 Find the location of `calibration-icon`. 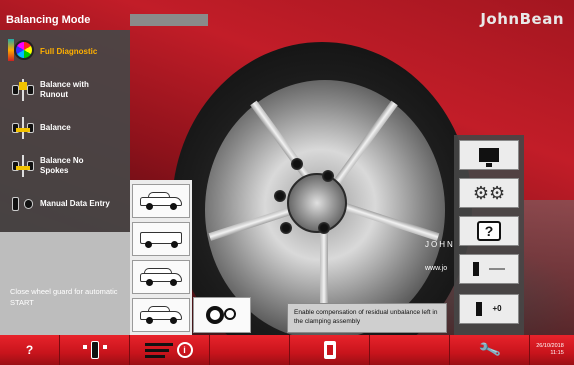

calibration-icon is located at coordinates (489, 269).